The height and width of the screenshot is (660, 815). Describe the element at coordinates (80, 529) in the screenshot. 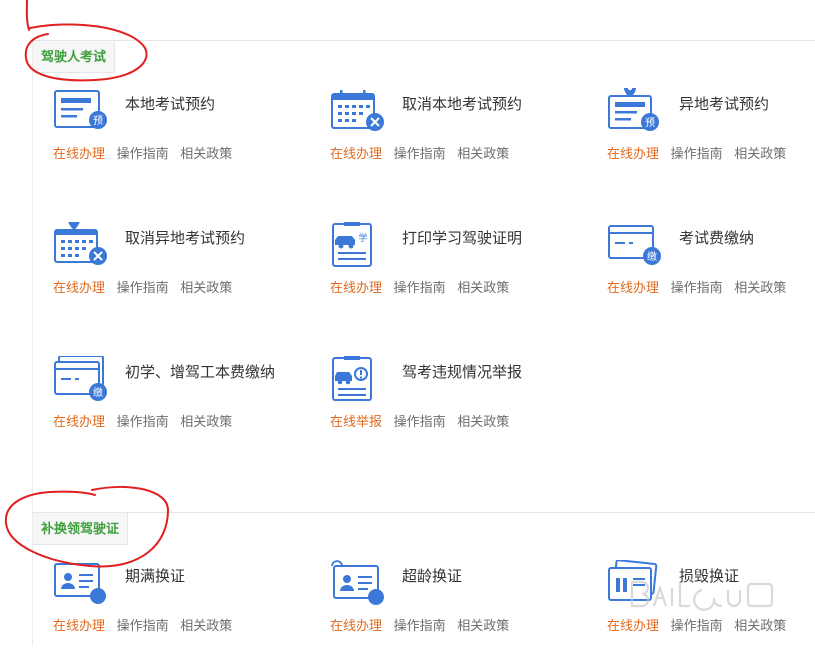

I see `section-tab-license-replacement: 补换领驾驶证` at that location.